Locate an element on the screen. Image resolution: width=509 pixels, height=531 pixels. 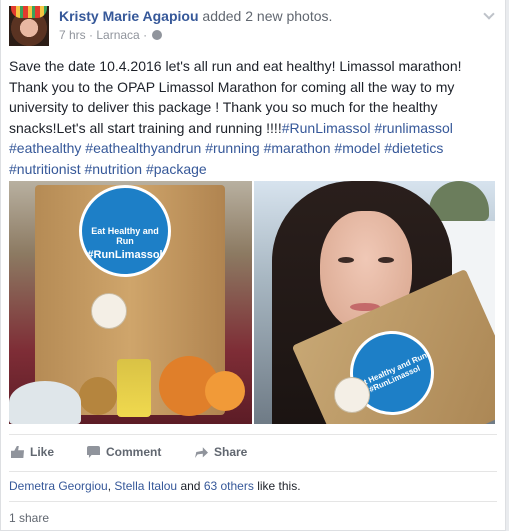
hashtag: #dietetics is located at coordinates (413, 148).